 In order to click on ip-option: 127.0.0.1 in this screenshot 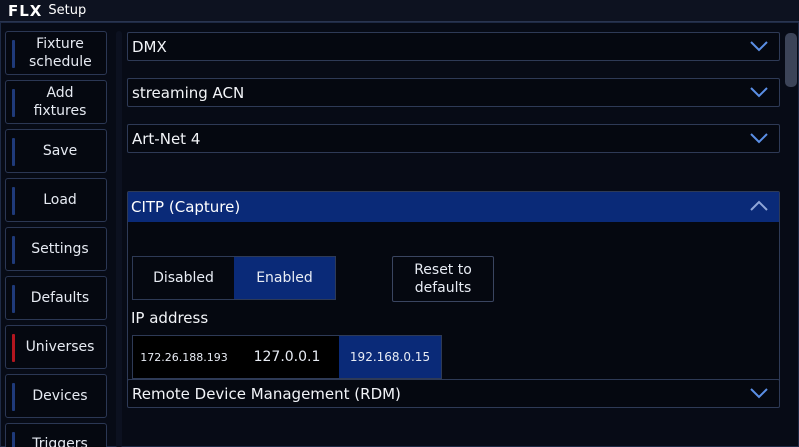, I will do `click(287, 357)`.